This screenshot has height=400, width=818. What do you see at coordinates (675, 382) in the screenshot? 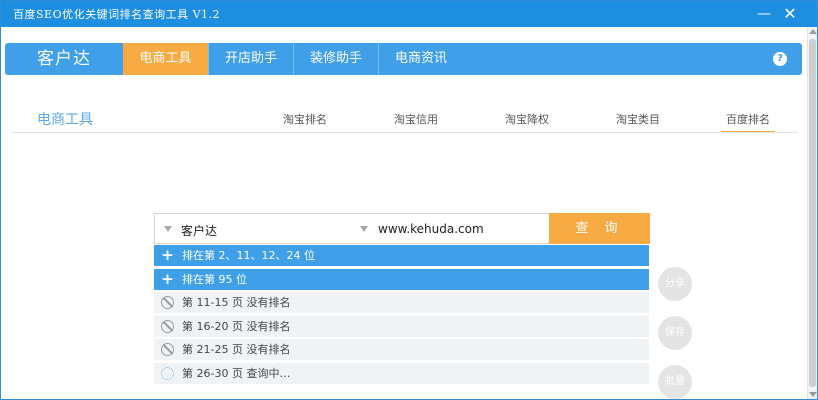
I see `batch-button: 批量` at bounding box center [675, 382].